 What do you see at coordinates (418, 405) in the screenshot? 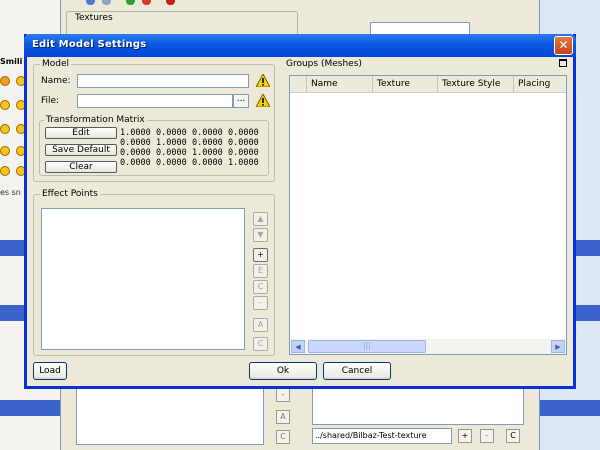
I see `background-texture-list` at bounding box center [418, 405].